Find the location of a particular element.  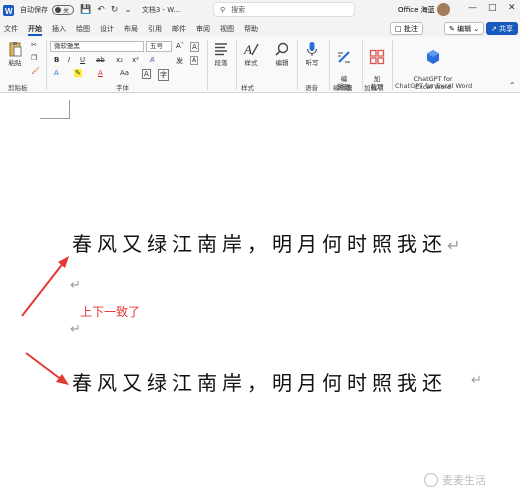

phonetic-guide-icon: 发 is located at coordinates (179, 61).